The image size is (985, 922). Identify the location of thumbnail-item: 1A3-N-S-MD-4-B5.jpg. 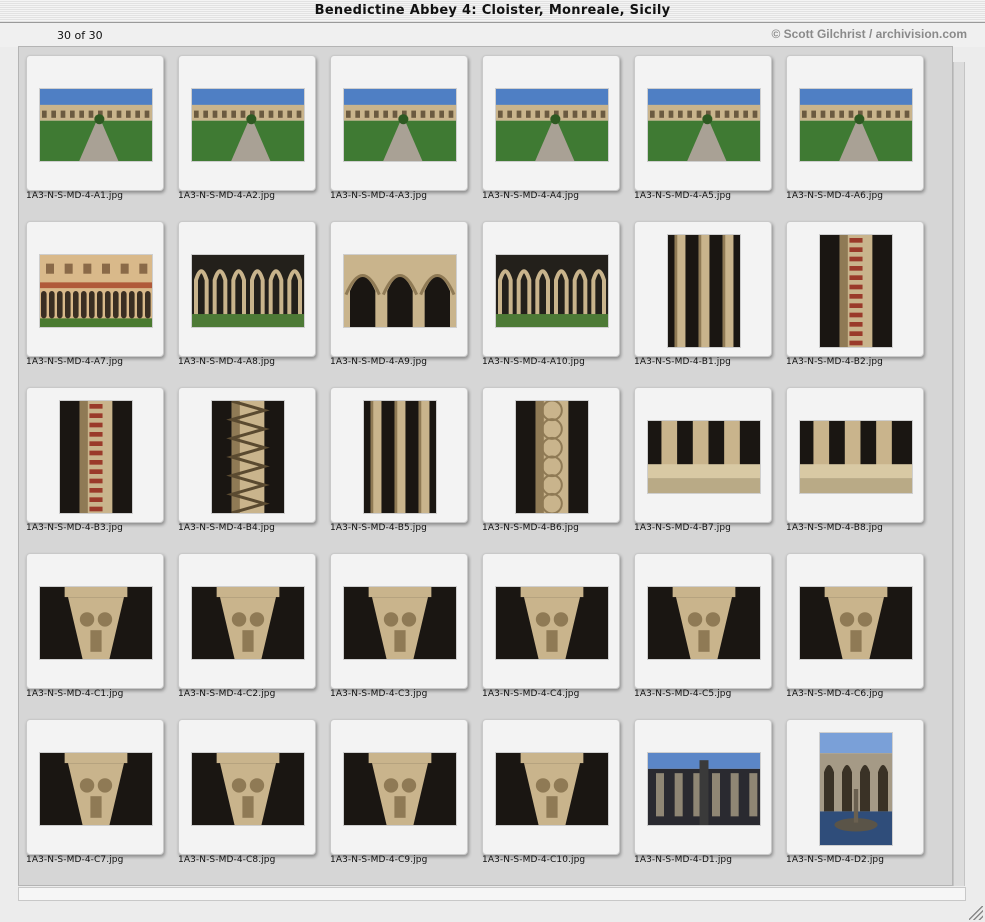
(399, 462).